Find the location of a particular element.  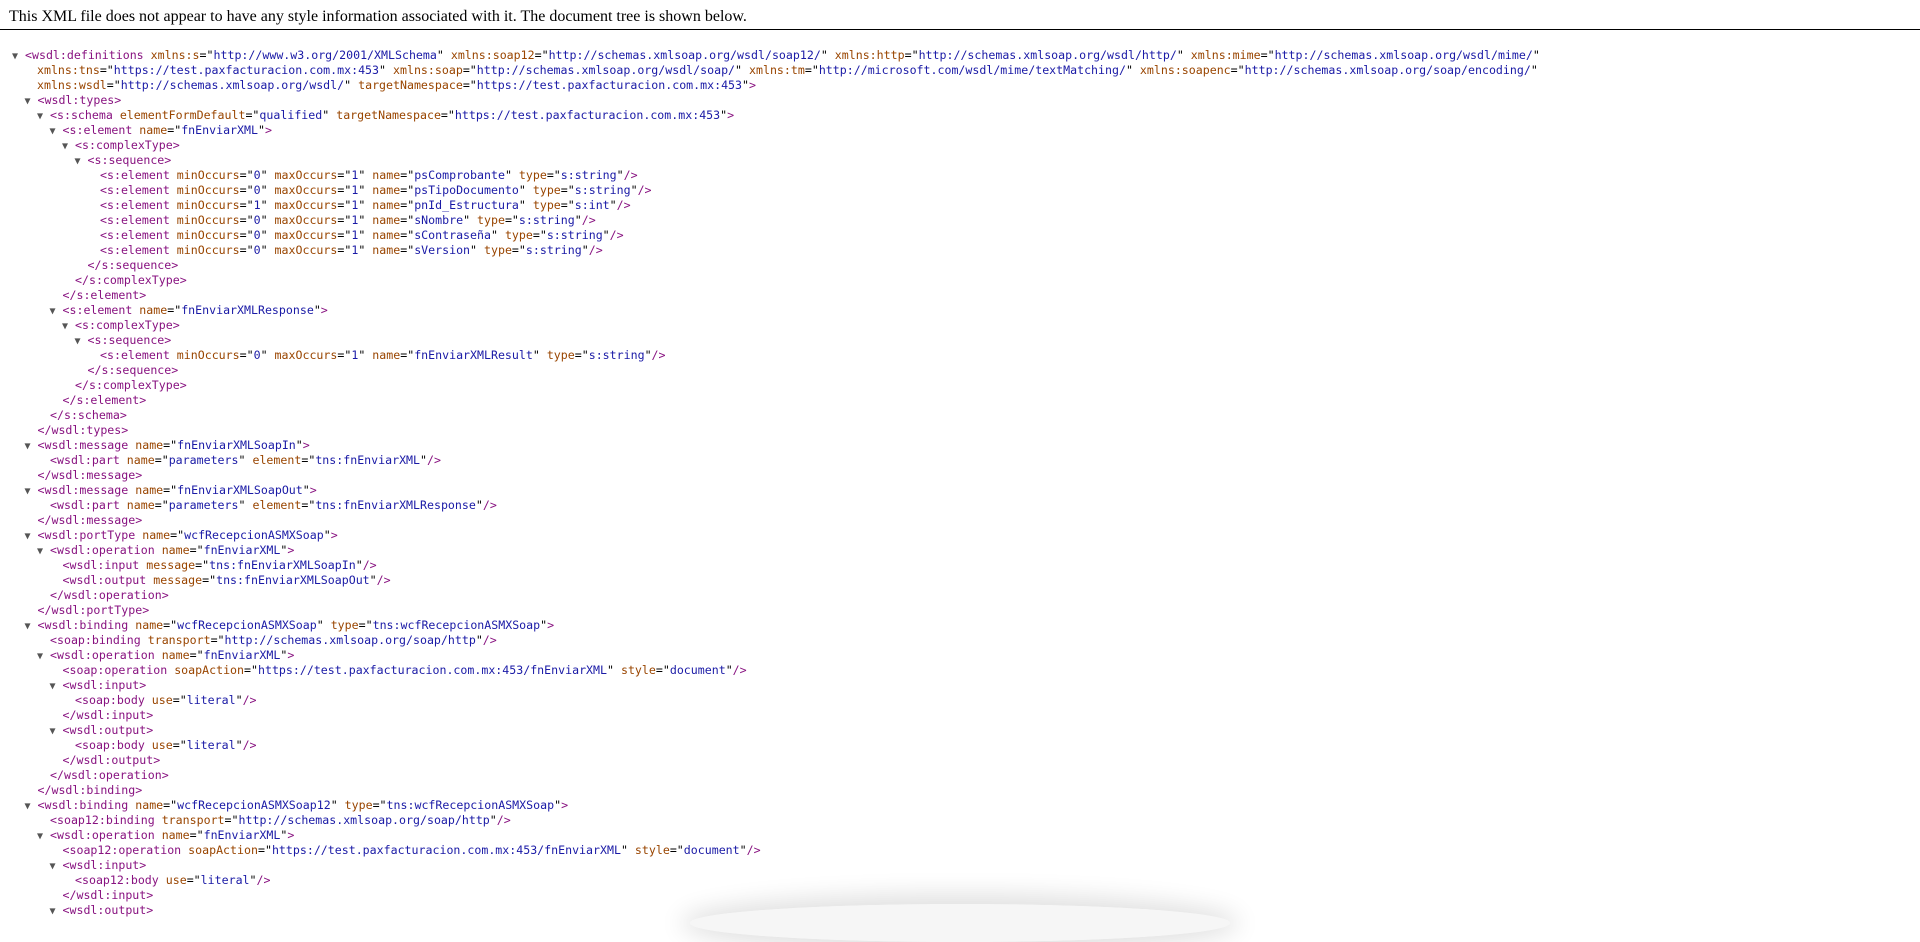

tag-name: wsdl:input is located at coordinates (111, 715).